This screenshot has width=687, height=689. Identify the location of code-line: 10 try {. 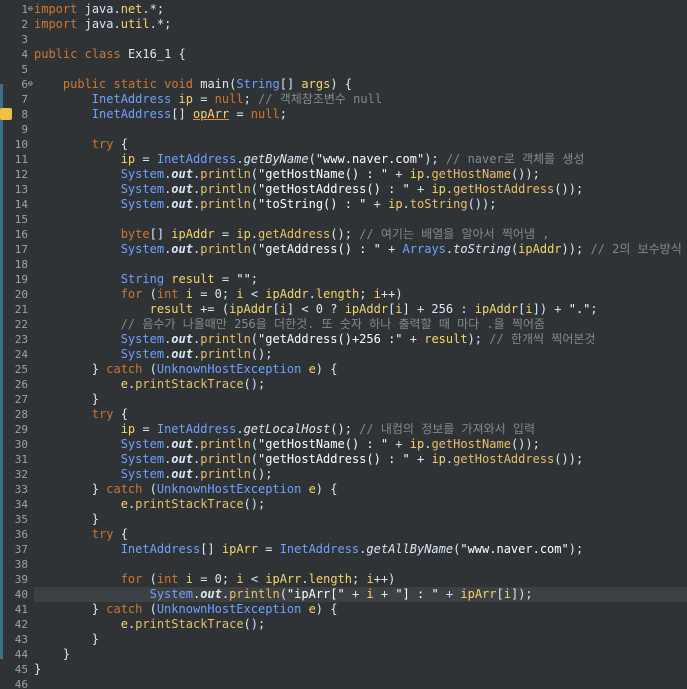
(351, 144).